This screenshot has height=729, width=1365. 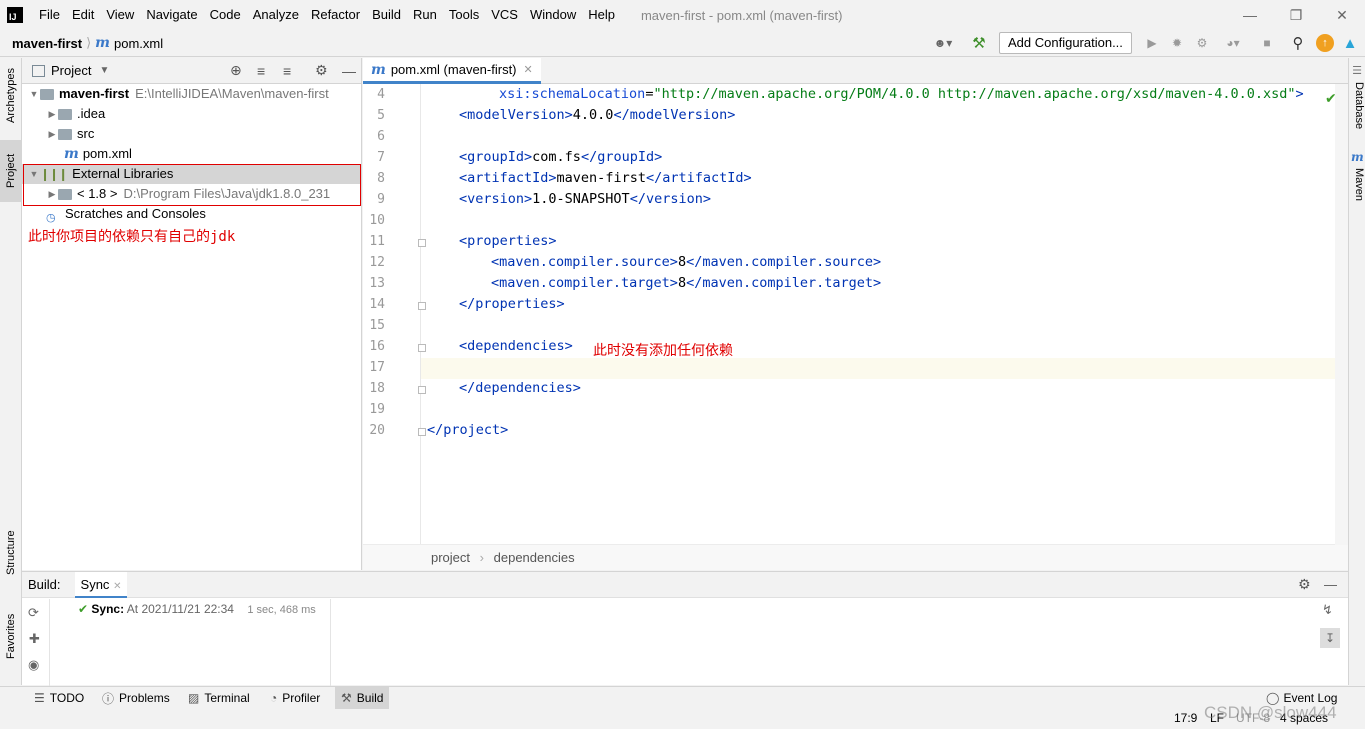 I want to click on code-line-16: <dependencies>, so click(x=516, y=346).